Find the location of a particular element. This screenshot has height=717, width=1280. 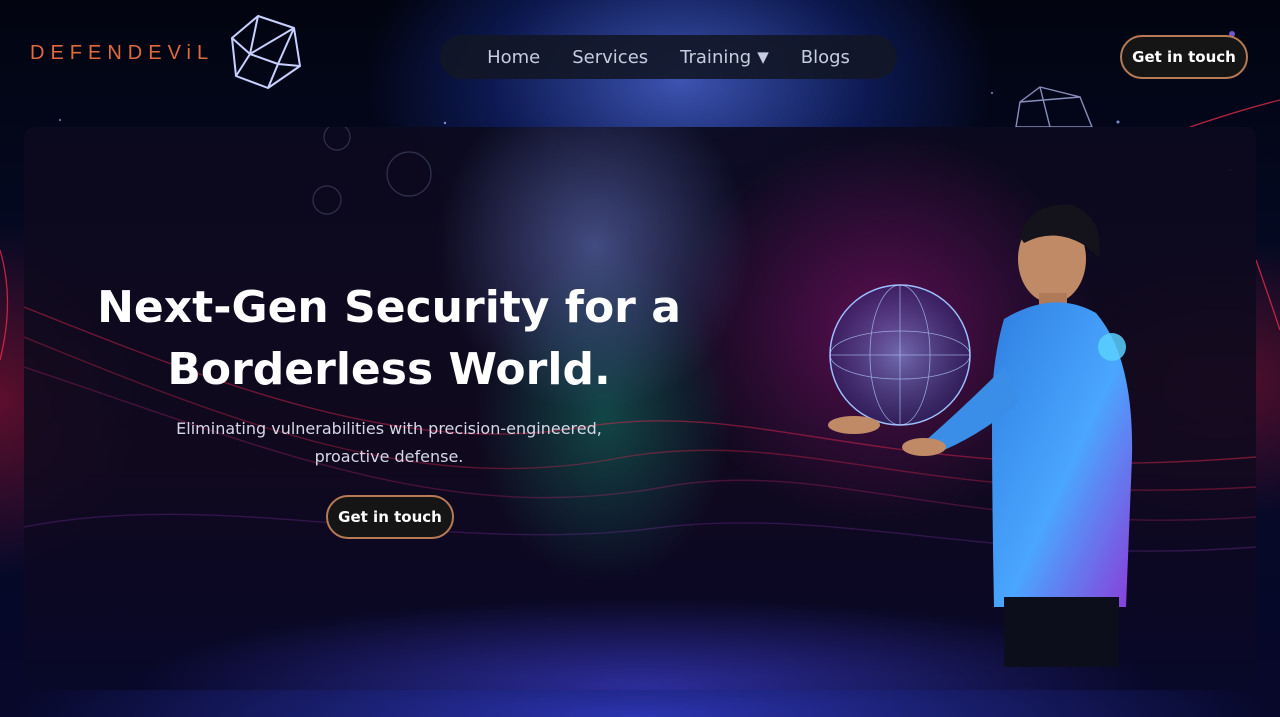

nav-item-label: Home is located at coordinates (514, 57).